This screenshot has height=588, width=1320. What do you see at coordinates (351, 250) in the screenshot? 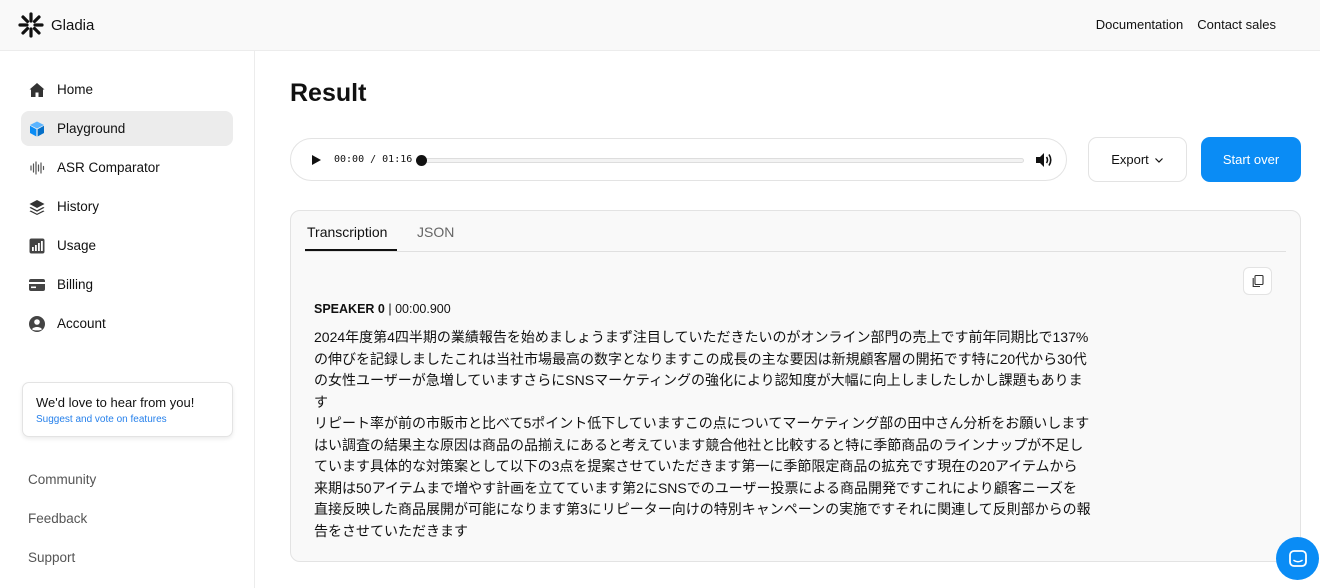
I see `active-tab-indicator` at bounding box center [351, 250].